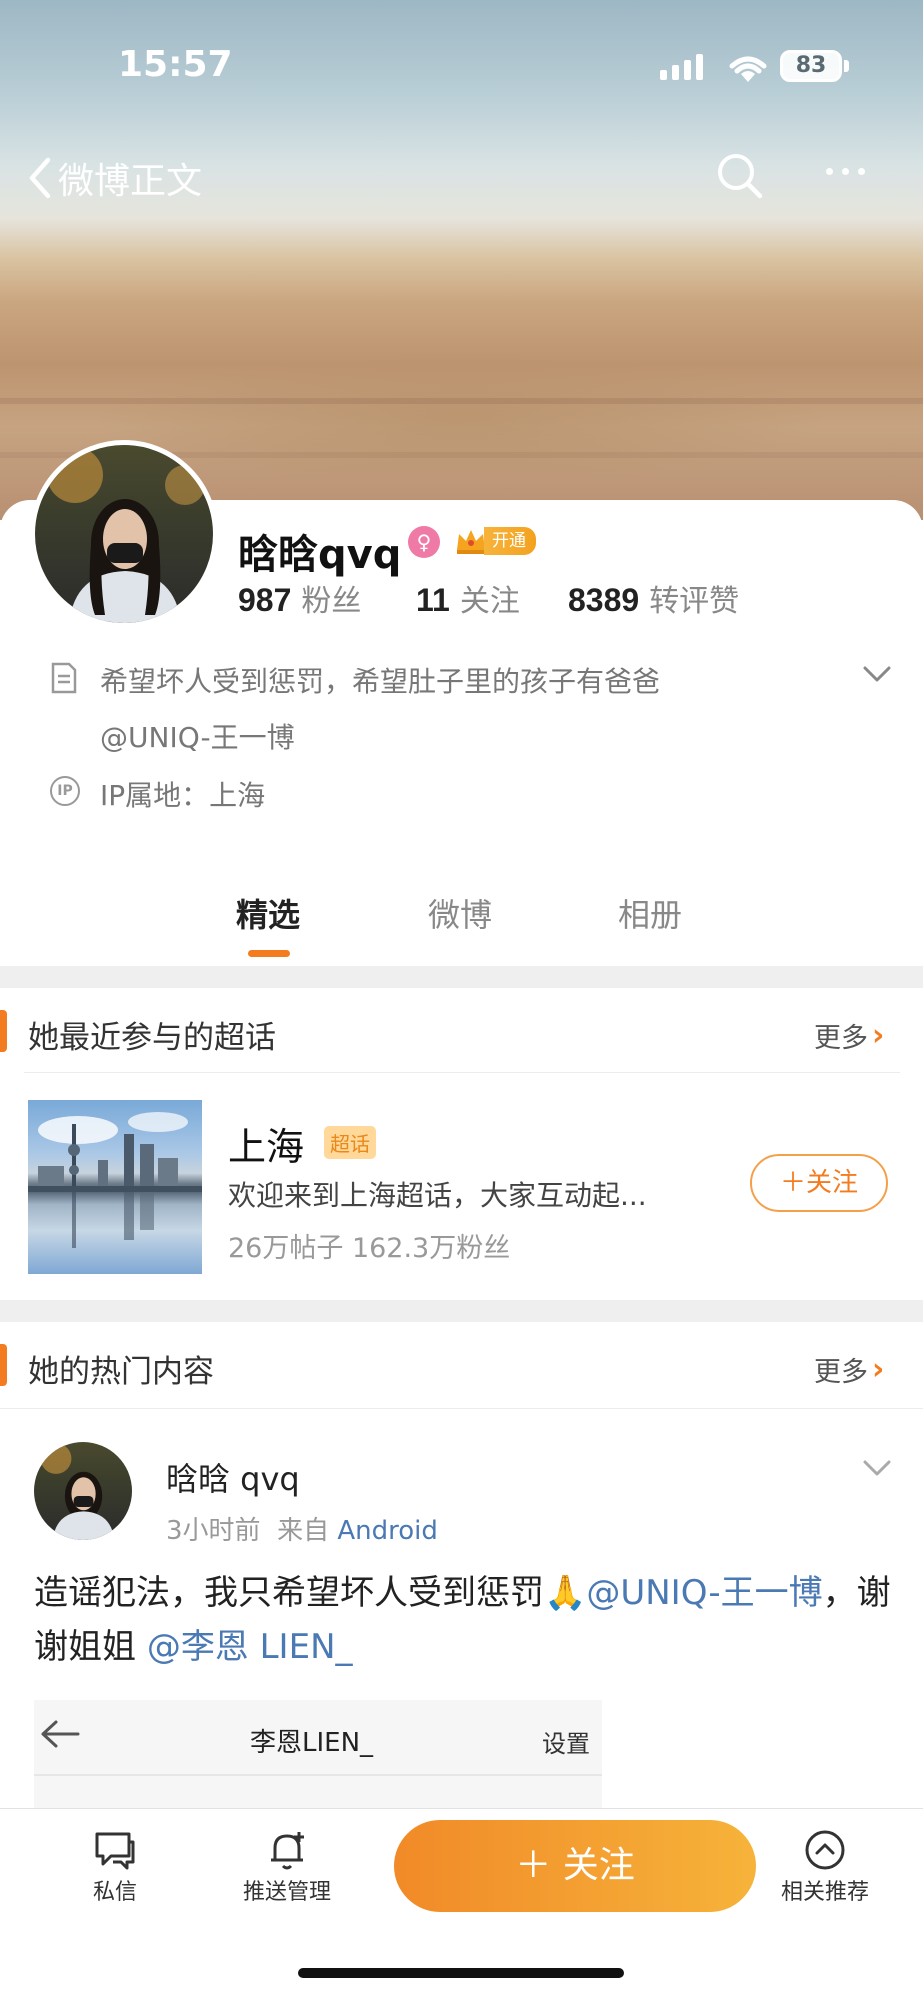  Describe the element at coordinates (461, 1973) in the screenshot. I see `home-indicator` at that location.